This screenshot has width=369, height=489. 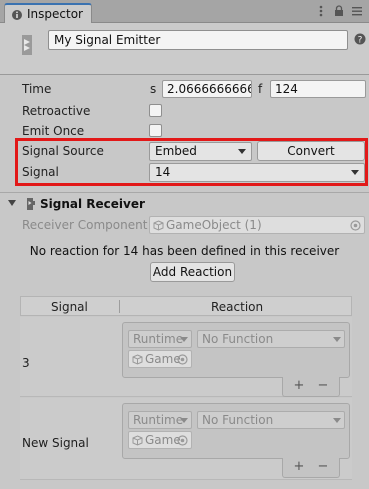 What do you see at coordinates (55, 14) in the screenshot?
I see `tab-inspector-label: Inspector` at bounding box center [55, 14].